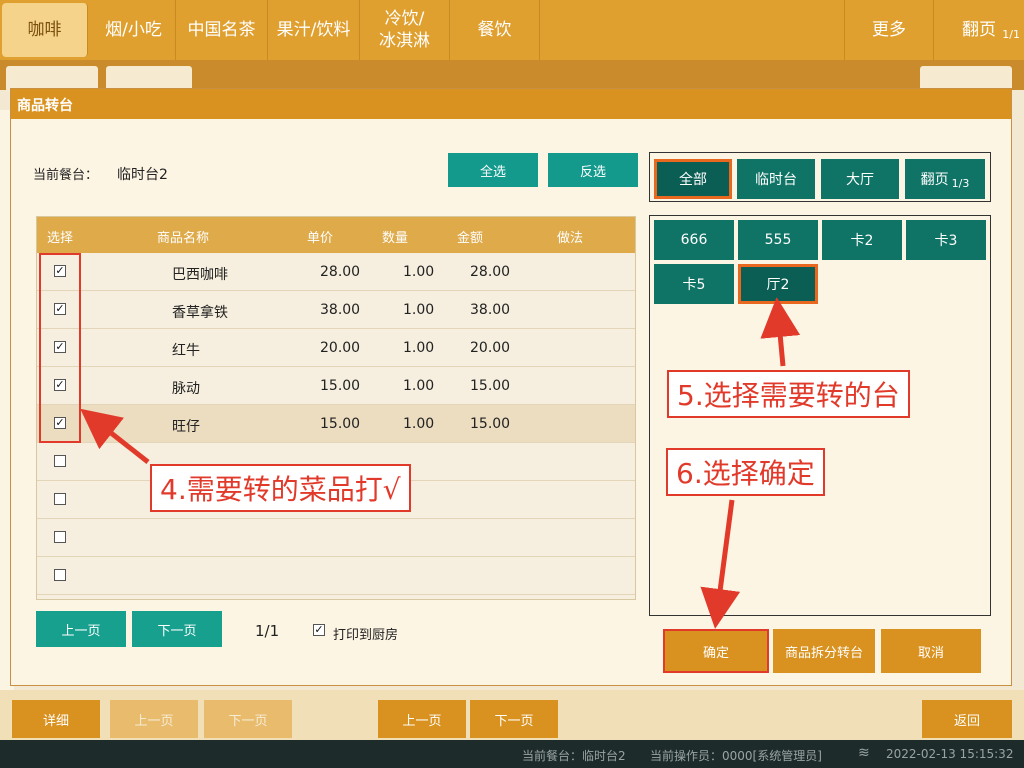 Image resolution: width=1024 pixels, height=768 pixels. What do you see at coordinates (115, 436) in the screenshot?
I see `arrow-step4` at bounding box center [115, 436].